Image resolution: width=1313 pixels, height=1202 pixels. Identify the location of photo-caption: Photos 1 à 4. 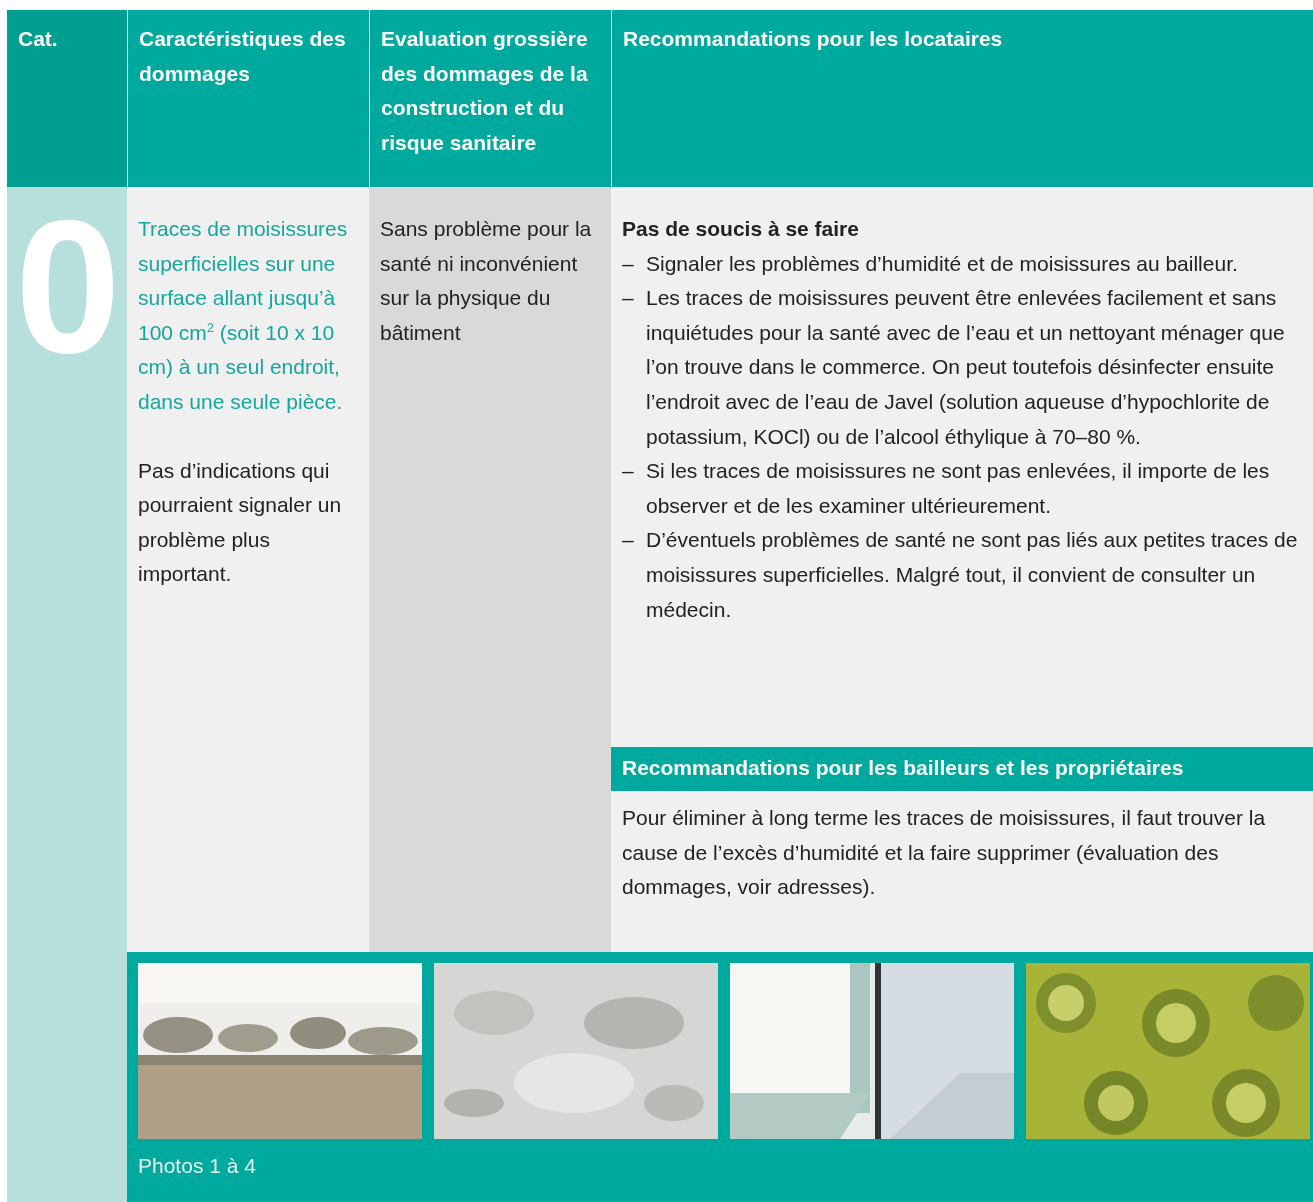
(197, 1166).